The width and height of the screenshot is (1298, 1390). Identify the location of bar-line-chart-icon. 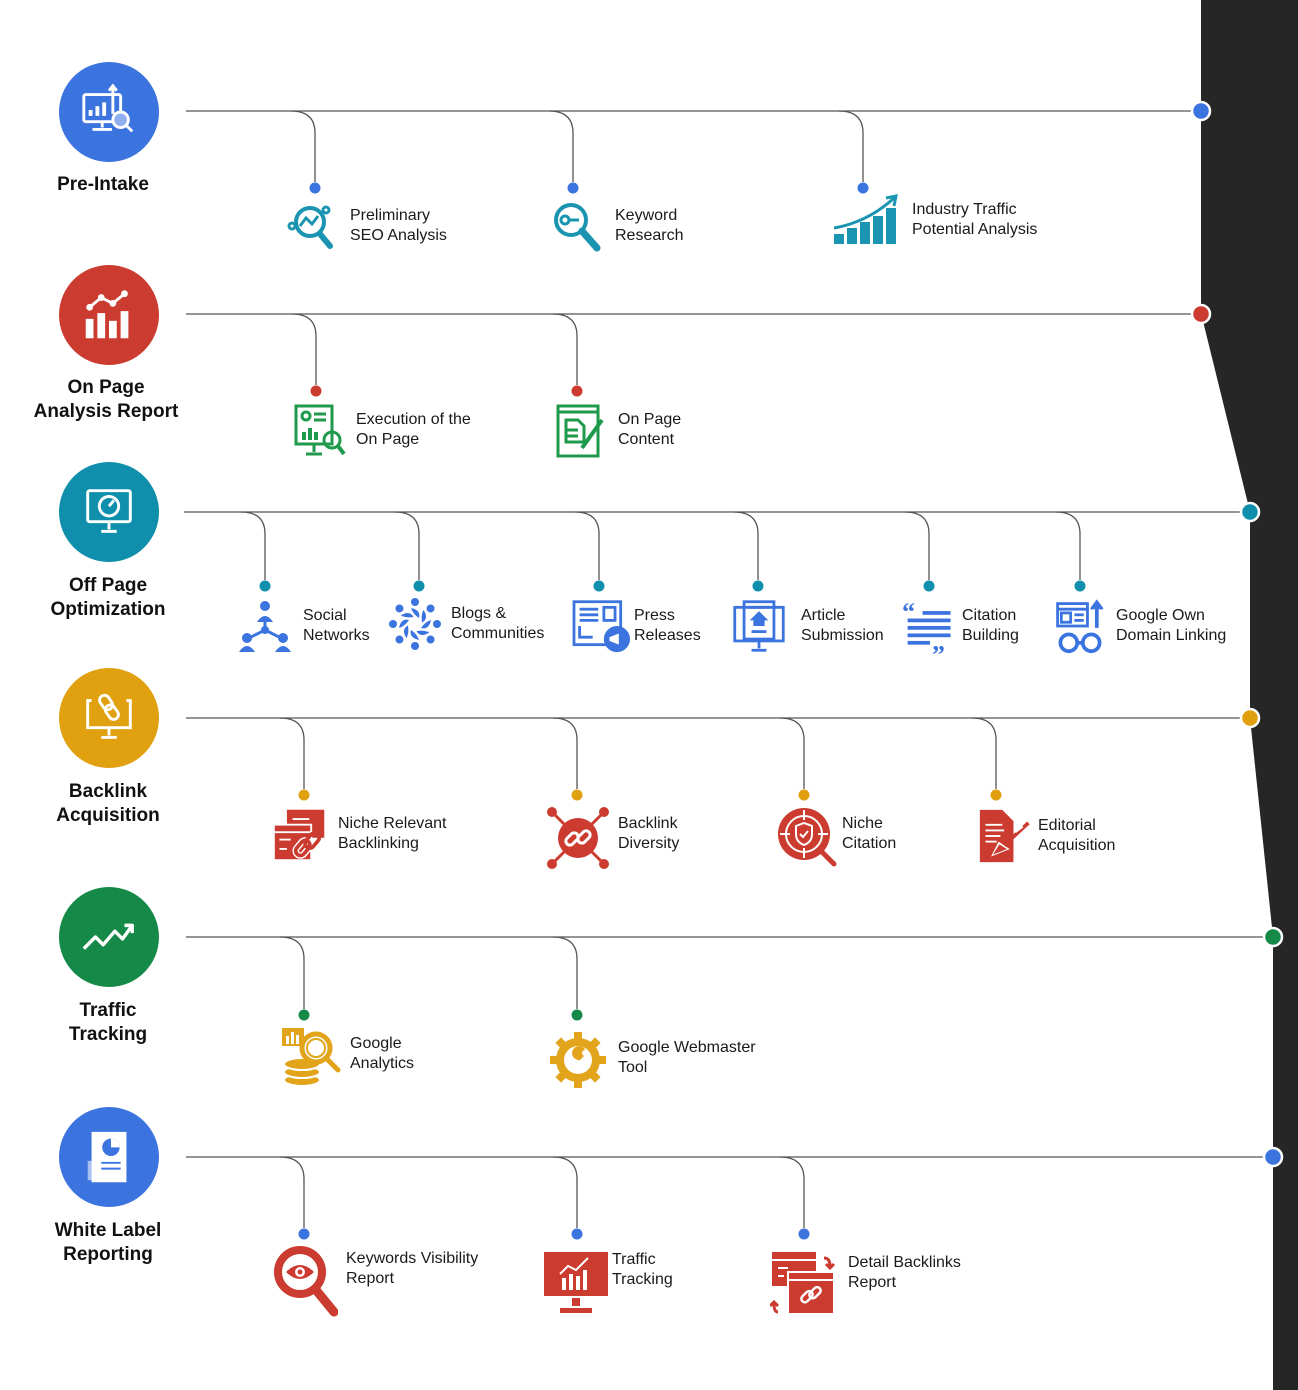
(107, 314).